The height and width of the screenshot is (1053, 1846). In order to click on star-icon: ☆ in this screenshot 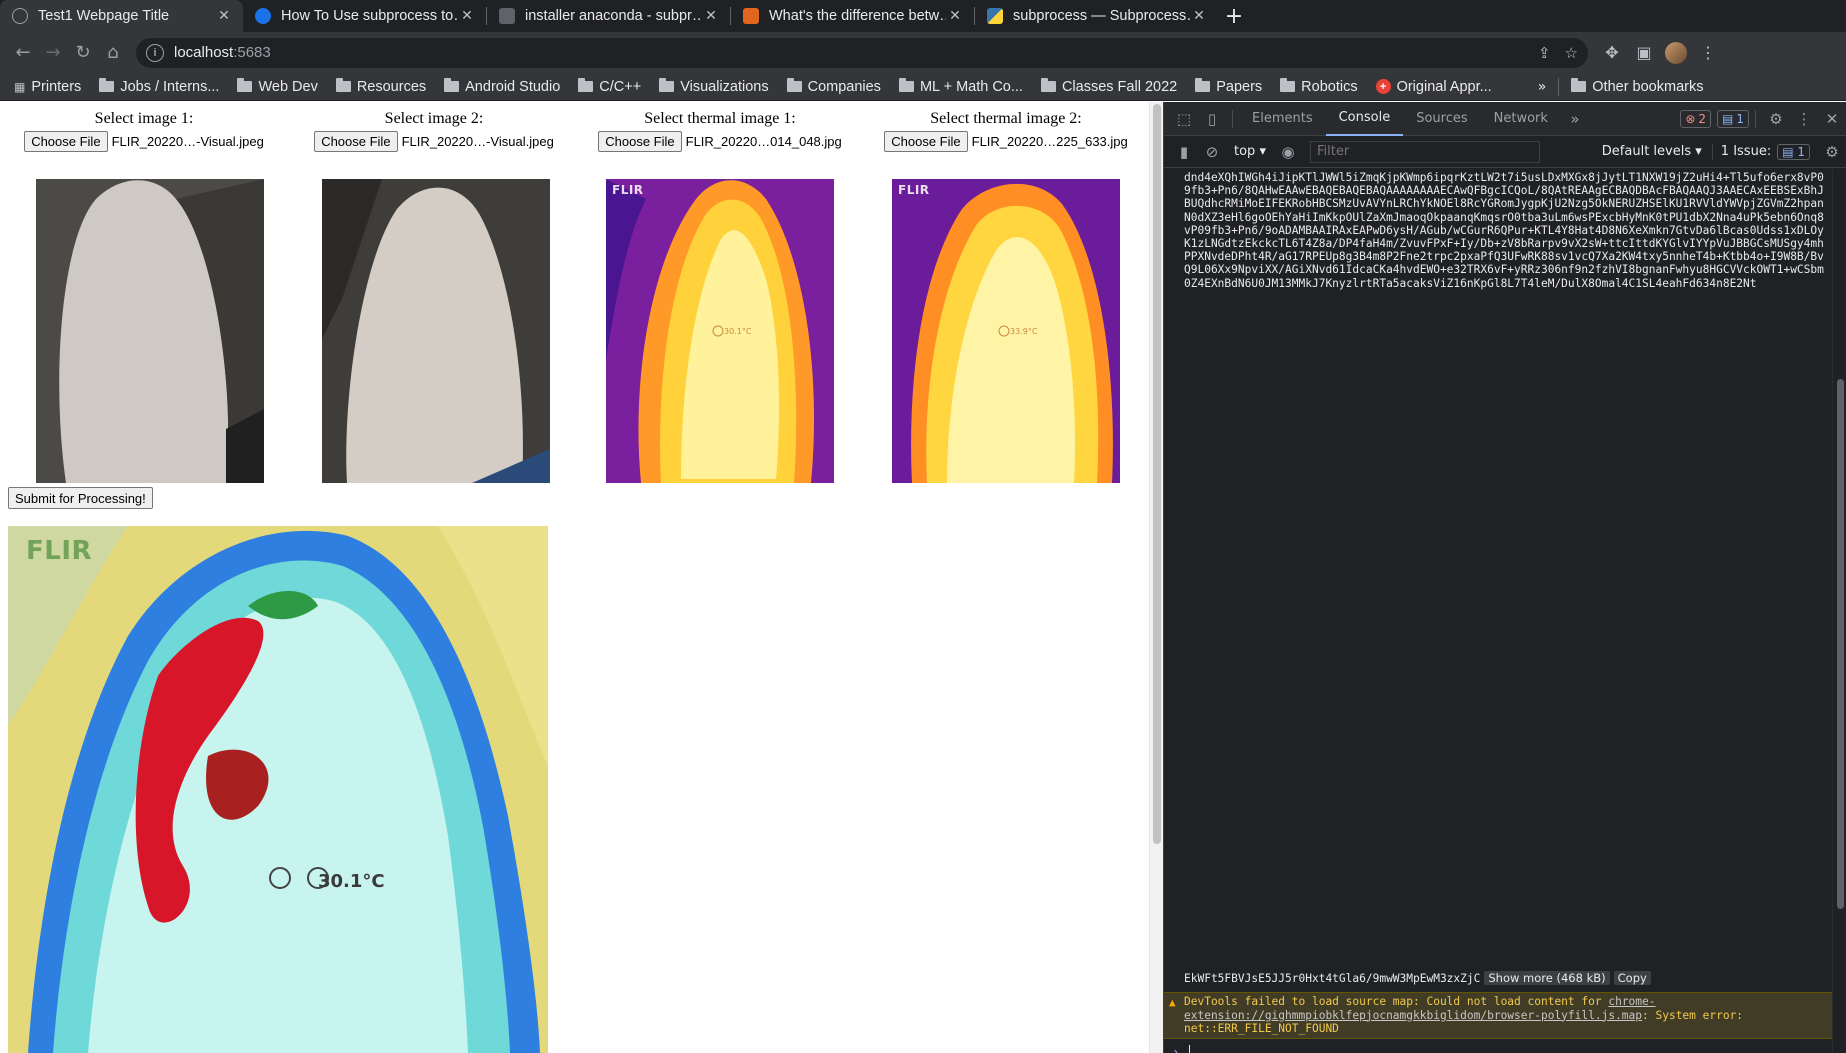, I will do `click(1571, 53)`.